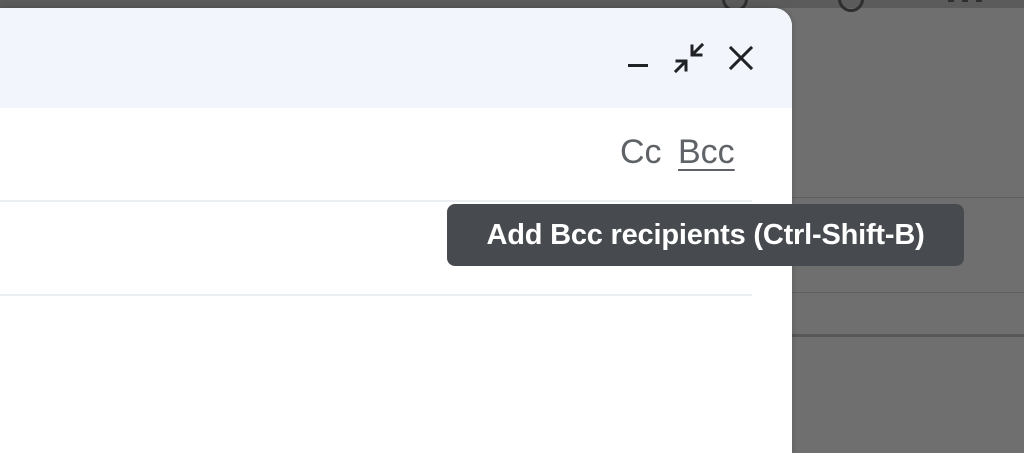 The image size is (1024, 453). What do you see at coordinates (706, 152) in the screenshot?
I see `bcc-link: Bcc` at bounding box center [706, 152].